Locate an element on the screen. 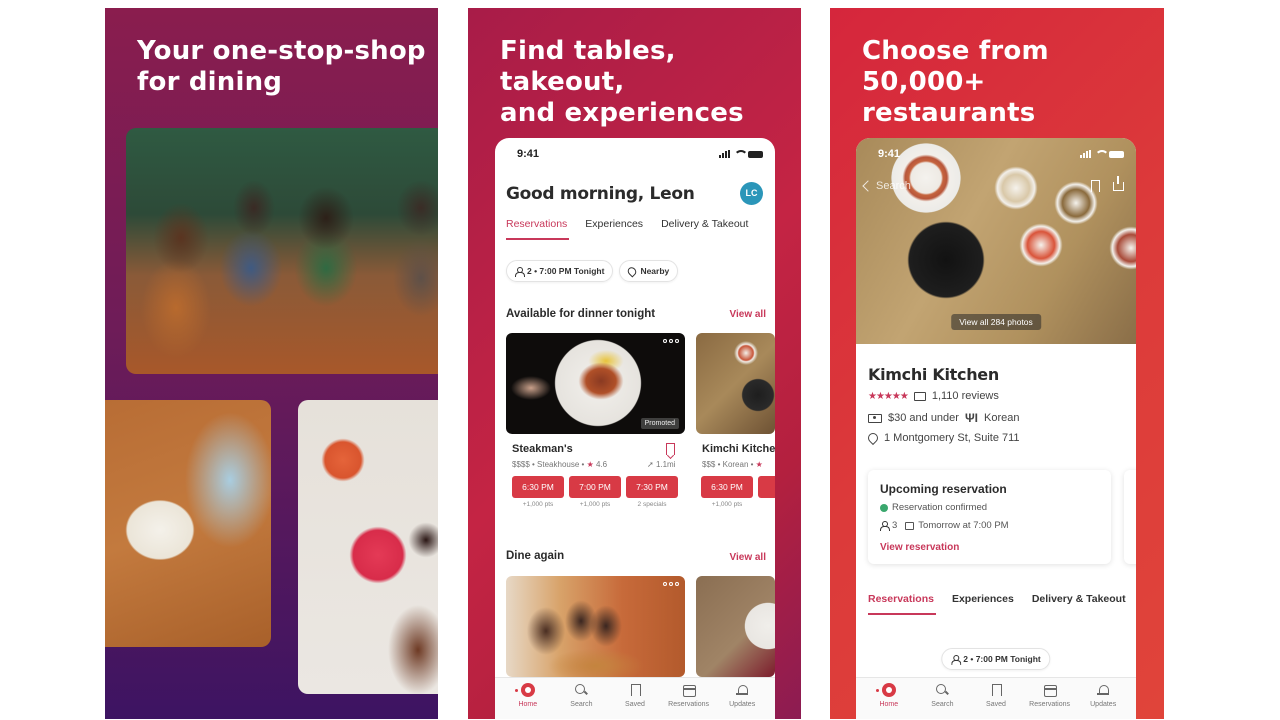  headline-line-1: Your one-stop-shop is located at coordinates (281, 51).